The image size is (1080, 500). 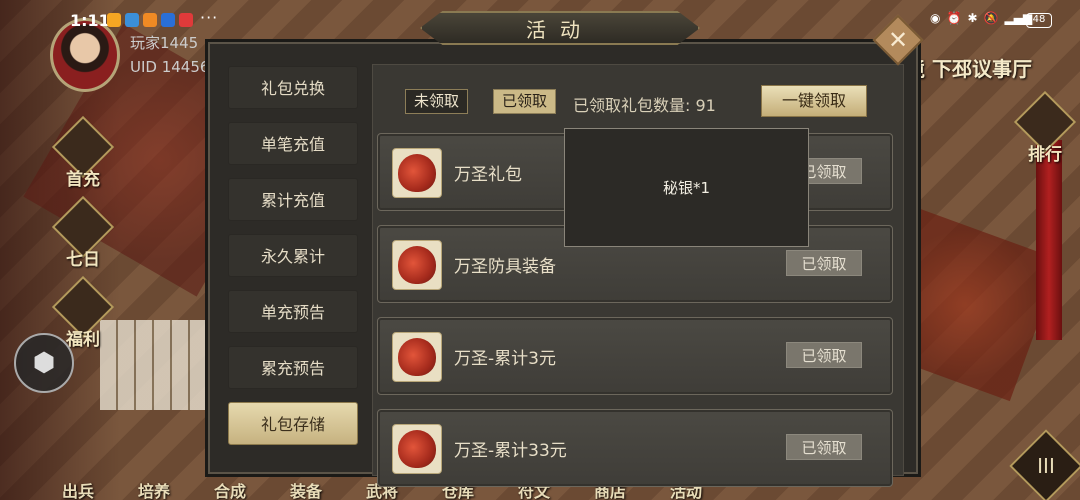 I want to click on player-uid: UID 144561, so click(x=174, y=67).